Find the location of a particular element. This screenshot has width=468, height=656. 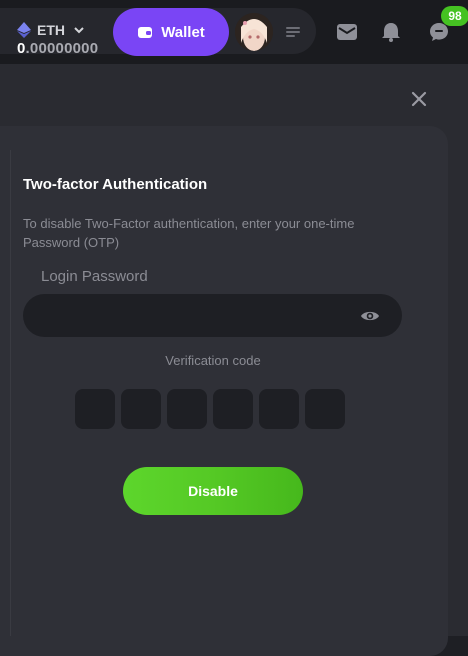

ethereum-icon is located at coordinates (24, 30).